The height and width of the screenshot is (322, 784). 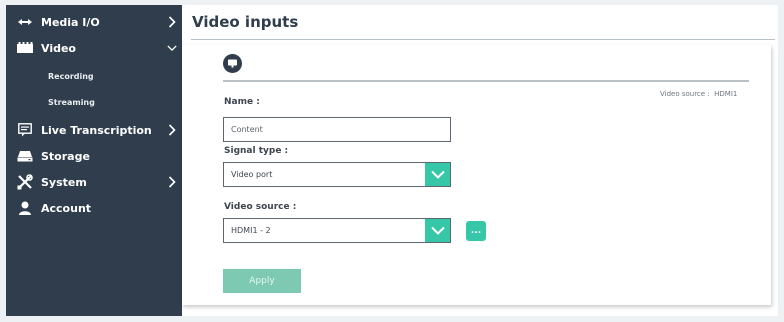 I want to click on sidebar-item-system: System, so click(x=94, y=182).